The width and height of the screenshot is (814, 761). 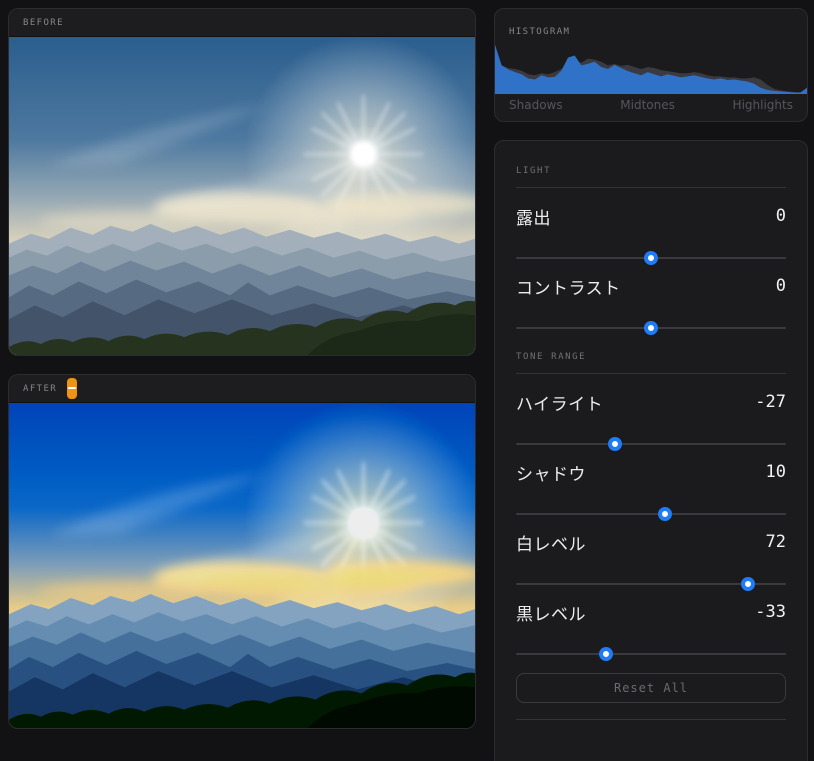 What do you see at coordinates (242, 389) in the screenshot?
I see `after-panel-header: AFTER` at bounding box center [242, 389].